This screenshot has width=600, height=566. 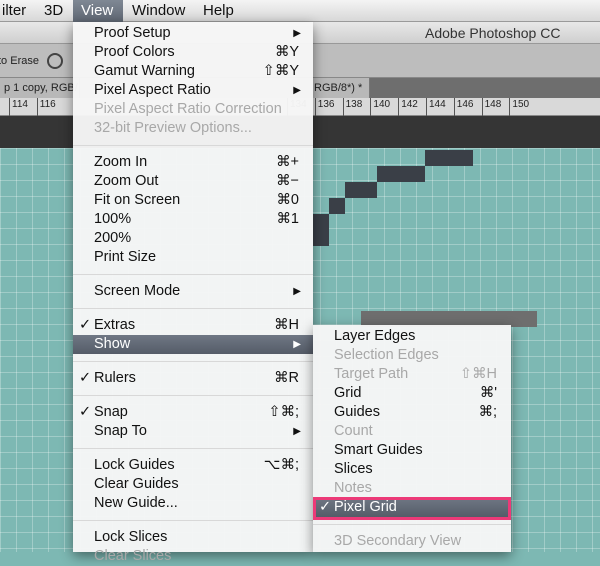 What do you see at coordinates (519, 107) in the screenshot?
I see `ruler-tick-label: 150` at bounding box center [519, 107].